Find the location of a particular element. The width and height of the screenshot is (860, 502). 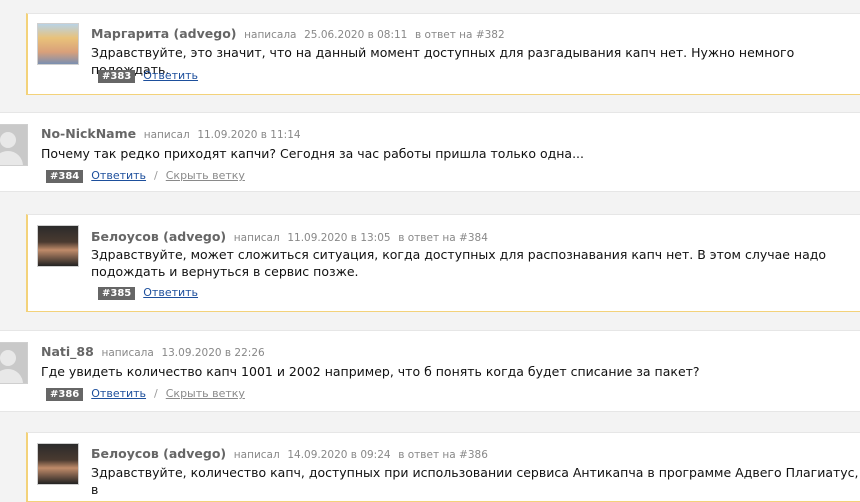

comment-number: #385 is located at coordinates (117, 293).